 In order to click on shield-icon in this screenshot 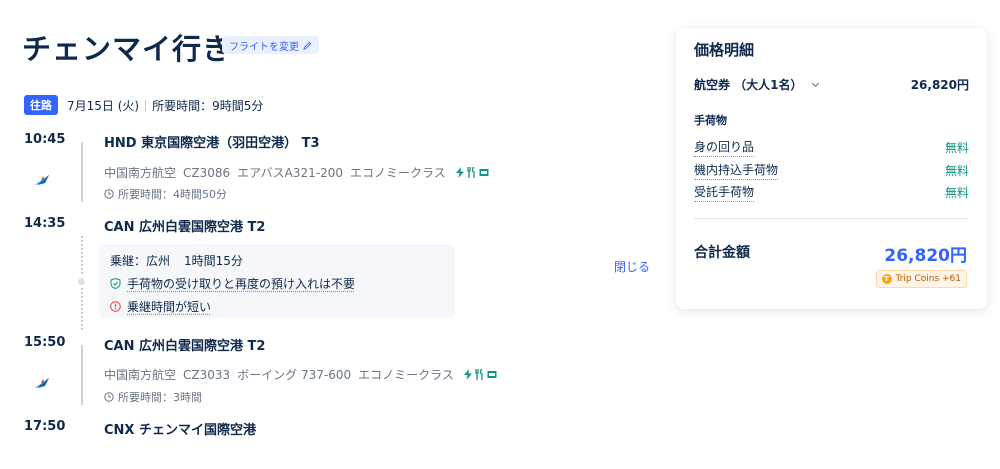, I will do `click(115, 283)`.